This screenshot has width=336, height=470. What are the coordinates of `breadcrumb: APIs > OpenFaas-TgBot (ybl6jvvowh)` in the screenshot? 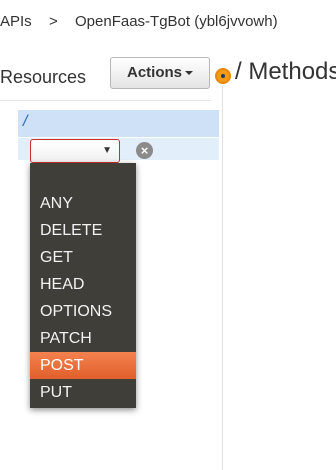 It's located at (168, 22).